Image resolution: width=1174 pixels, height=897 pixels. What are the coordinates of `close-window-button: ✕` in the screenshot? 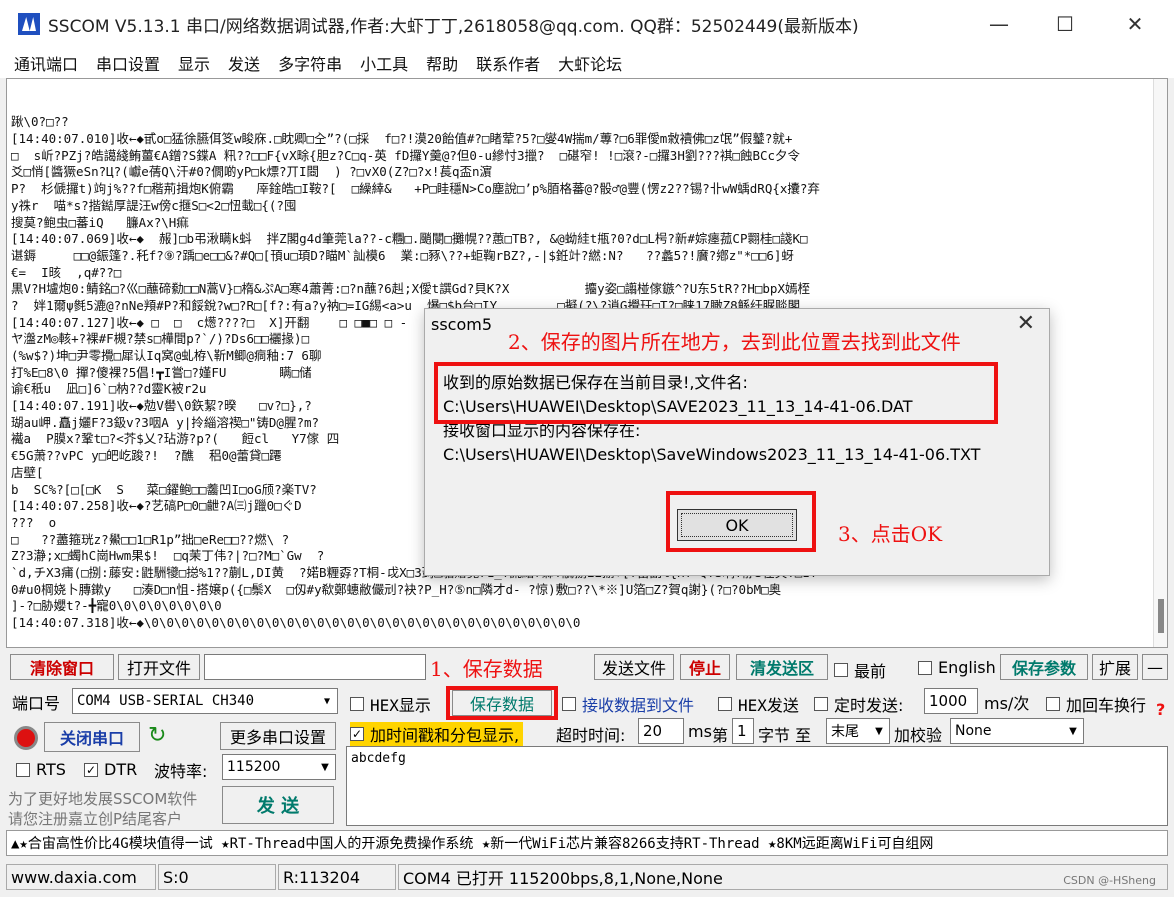 It's located at (1135, 24).